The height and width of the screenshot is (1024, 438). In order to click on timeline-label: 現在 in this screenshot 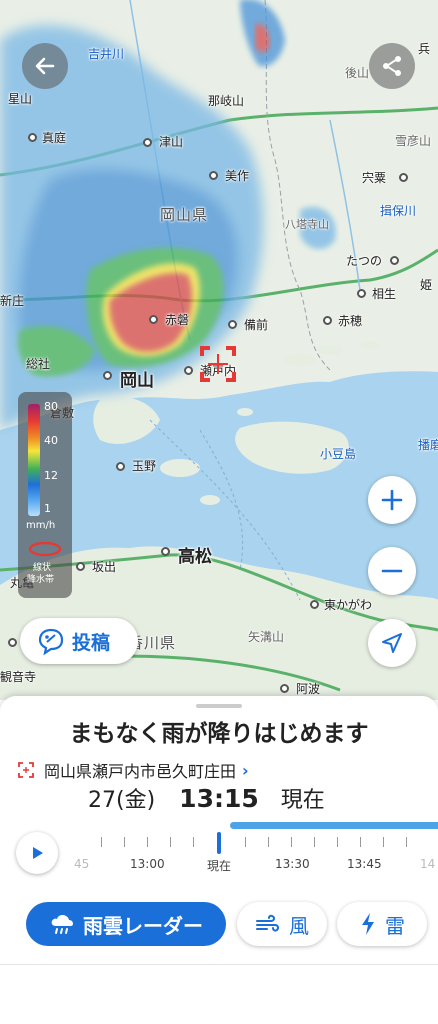, I will do `click(219, 866)`.